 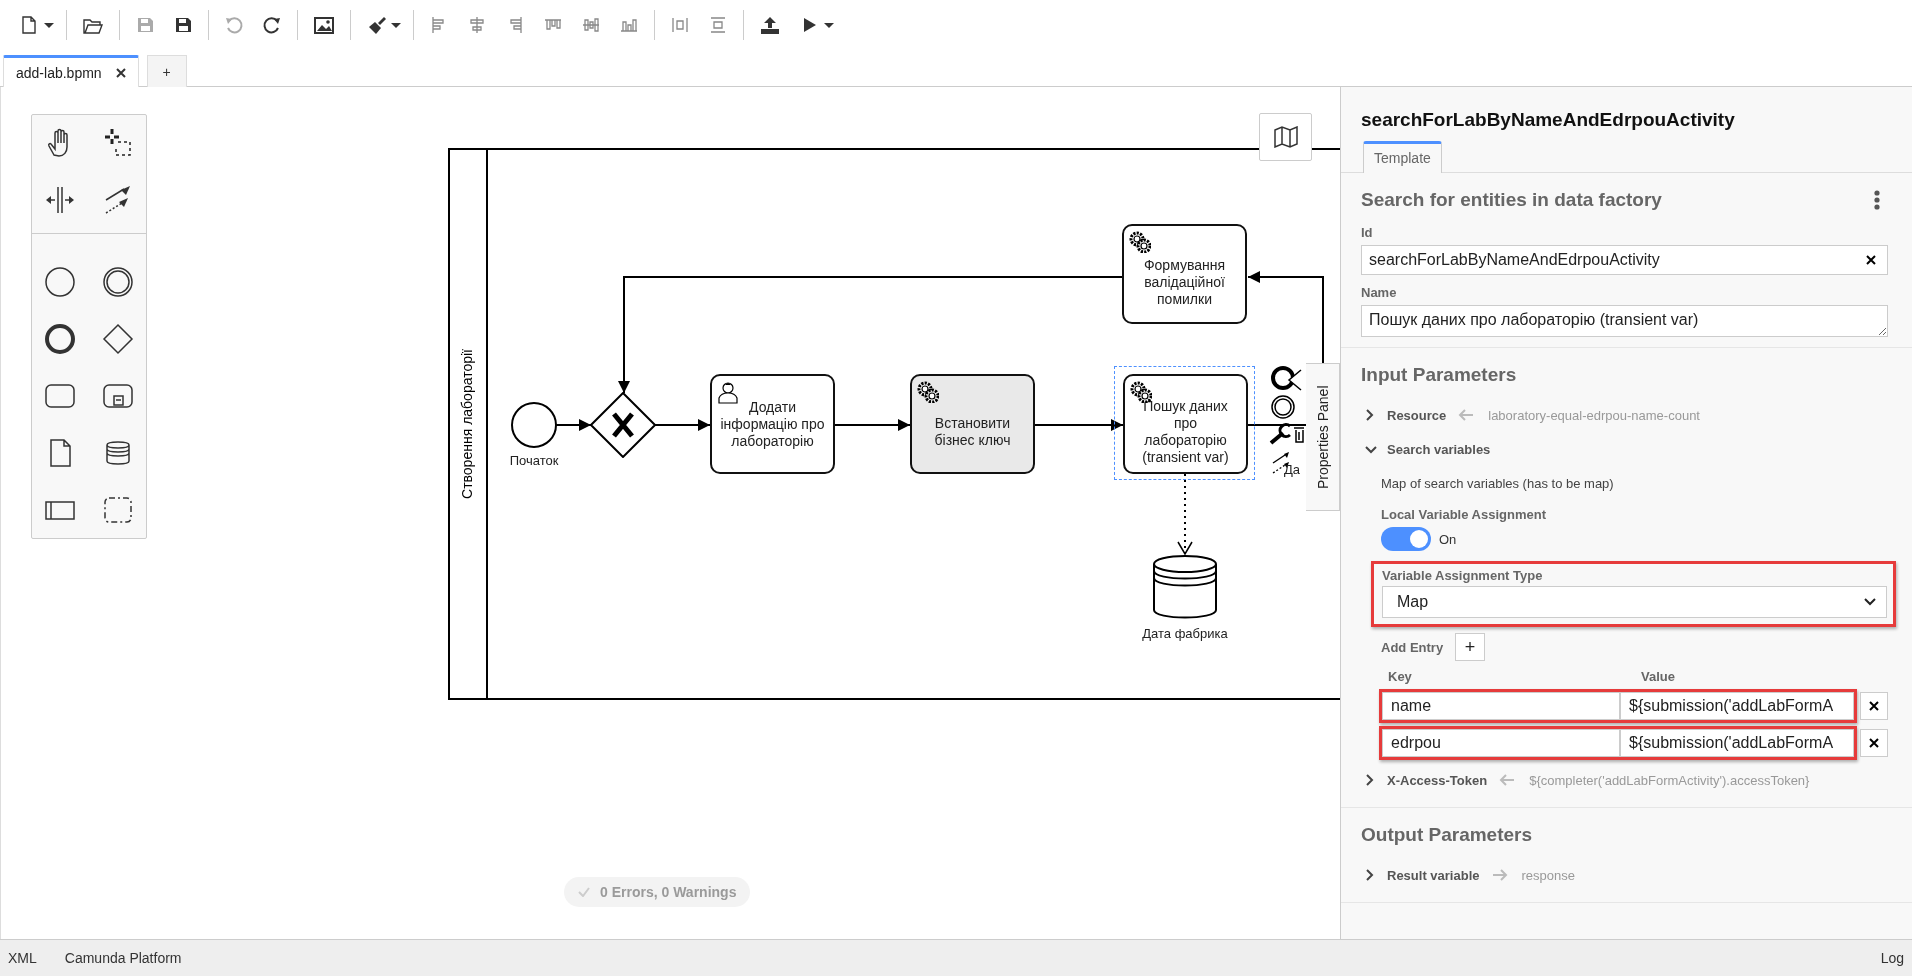 What do you see at coordinates (534, 460) in the screenshot?
I see `event-label: Початок` at bounding box center [534, 460].